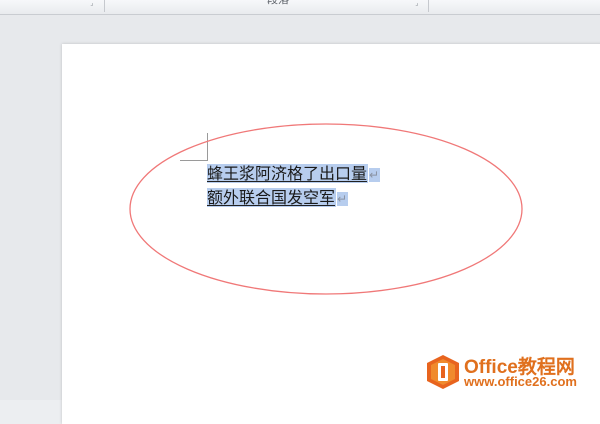 The height and width of the screenshot is (424, 600). What do you see at coordinates (278, 3) in the screenshot?
I see `paragraph-group-label: 段落` at bounding box center [278, 3].